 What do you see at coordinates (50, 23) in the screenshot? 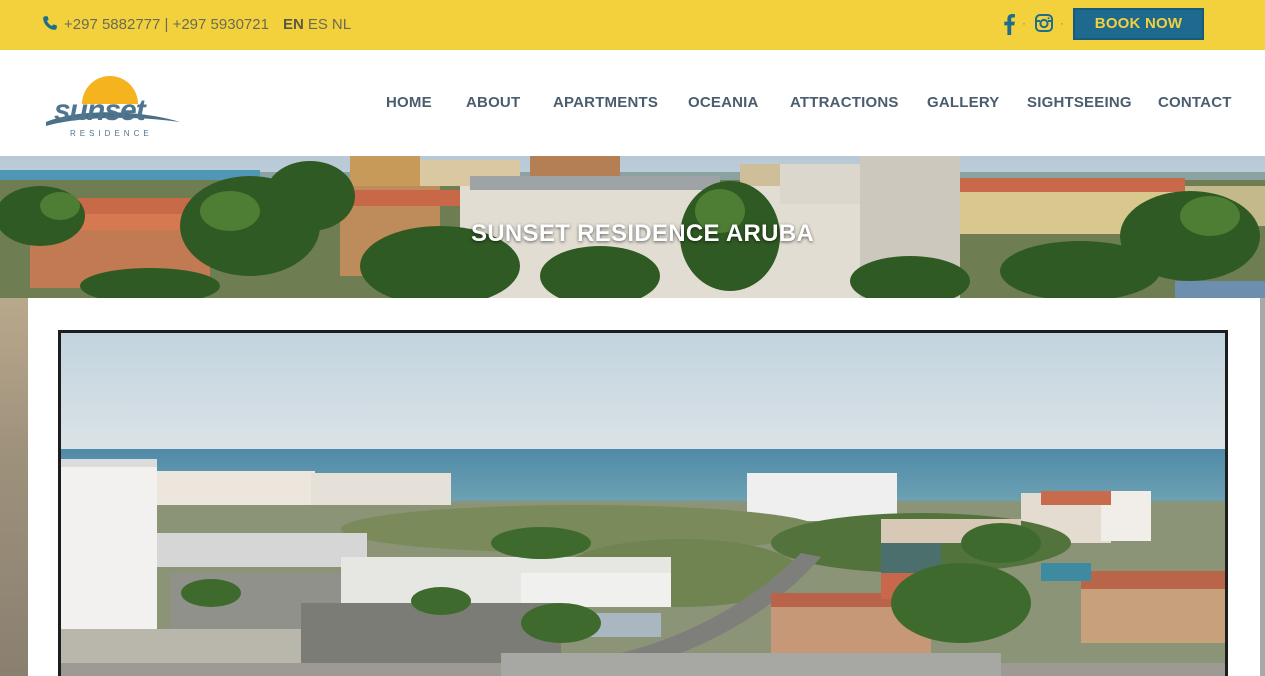
I see `phone-icon` at bounding box center [50, 23].